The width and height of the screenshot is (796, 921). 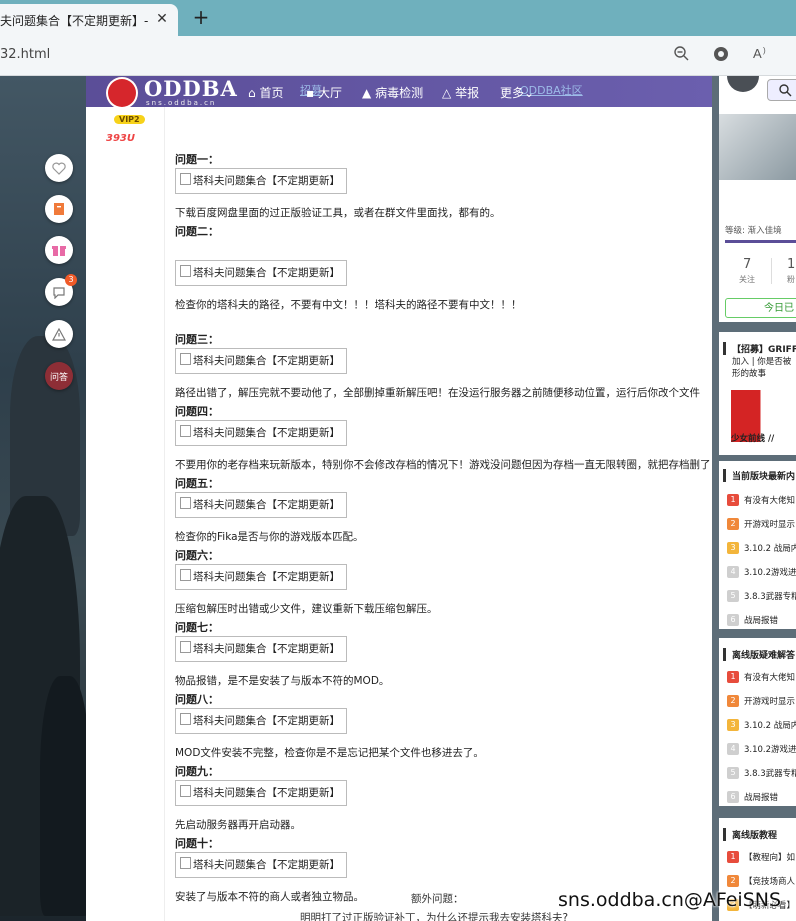 I want to click on latest-title: 当前版块最新内, so click(x=759, y=475).